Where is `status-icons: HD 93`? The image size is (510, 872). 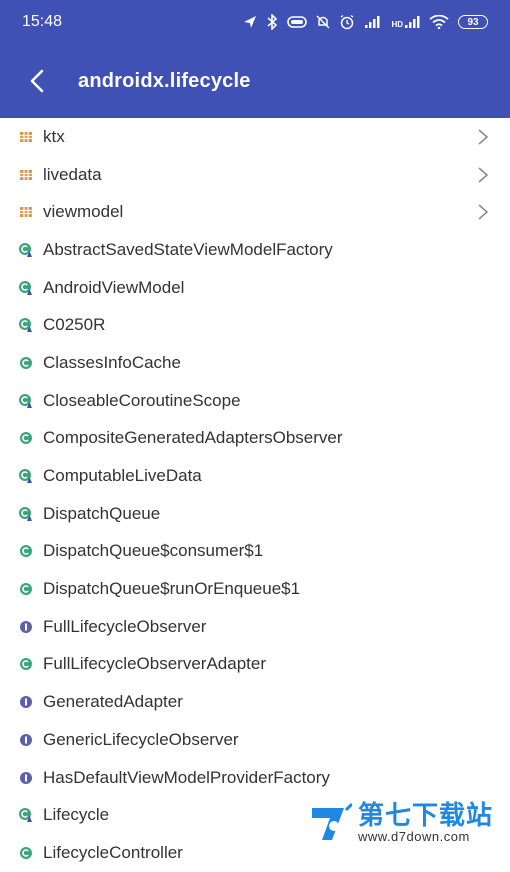 status-icons: HD 93 is located at coordinates (365, 22).